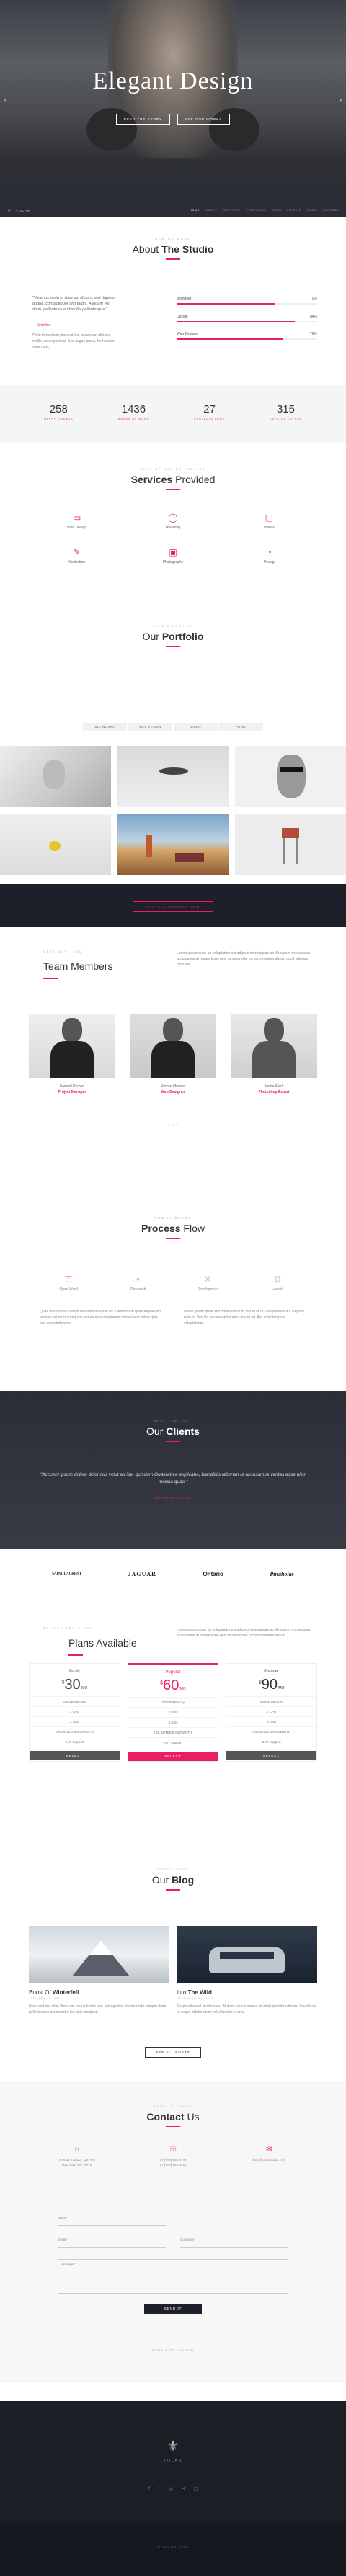  What do you see at coordinates (290, 844) in the screenshot?
I see `portfolio-item-chair` at bounding box center [290, 844].